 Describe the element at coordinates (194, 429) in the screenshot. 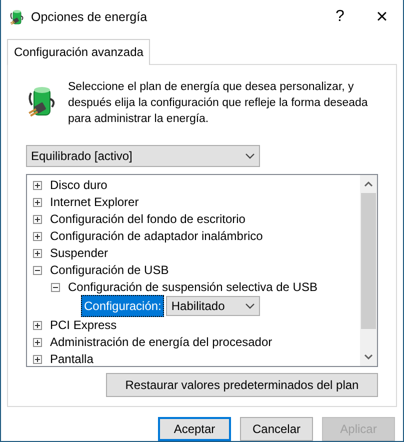

I see `dialog-button: Aceptar` at that location.